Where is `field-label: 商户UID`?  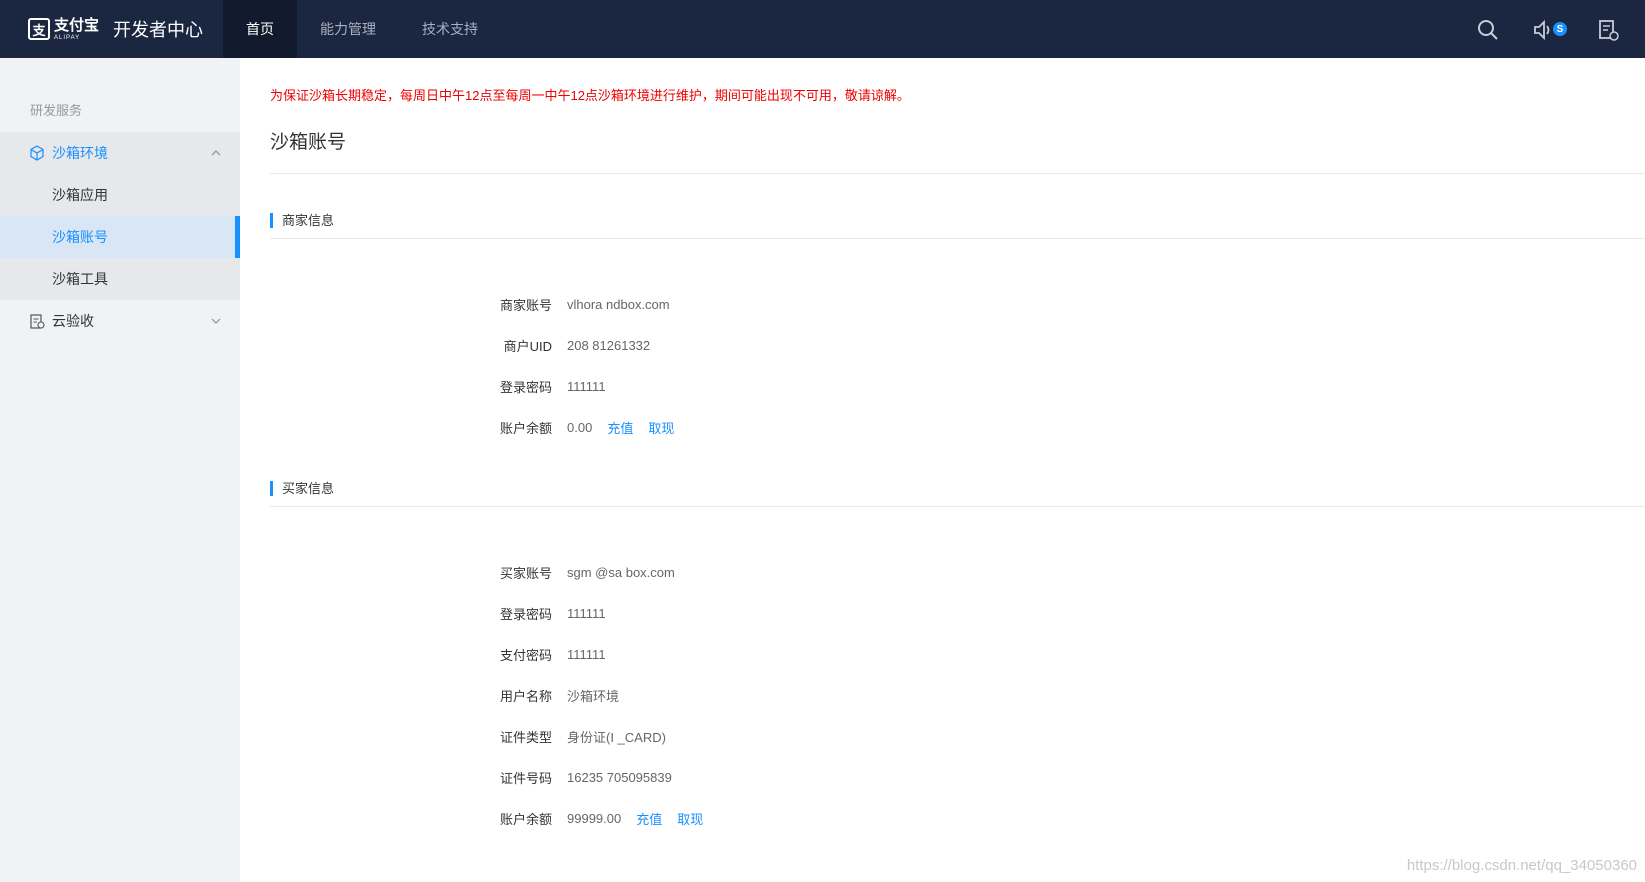 field-label: 商户UID is located at coordinates (527, 346).